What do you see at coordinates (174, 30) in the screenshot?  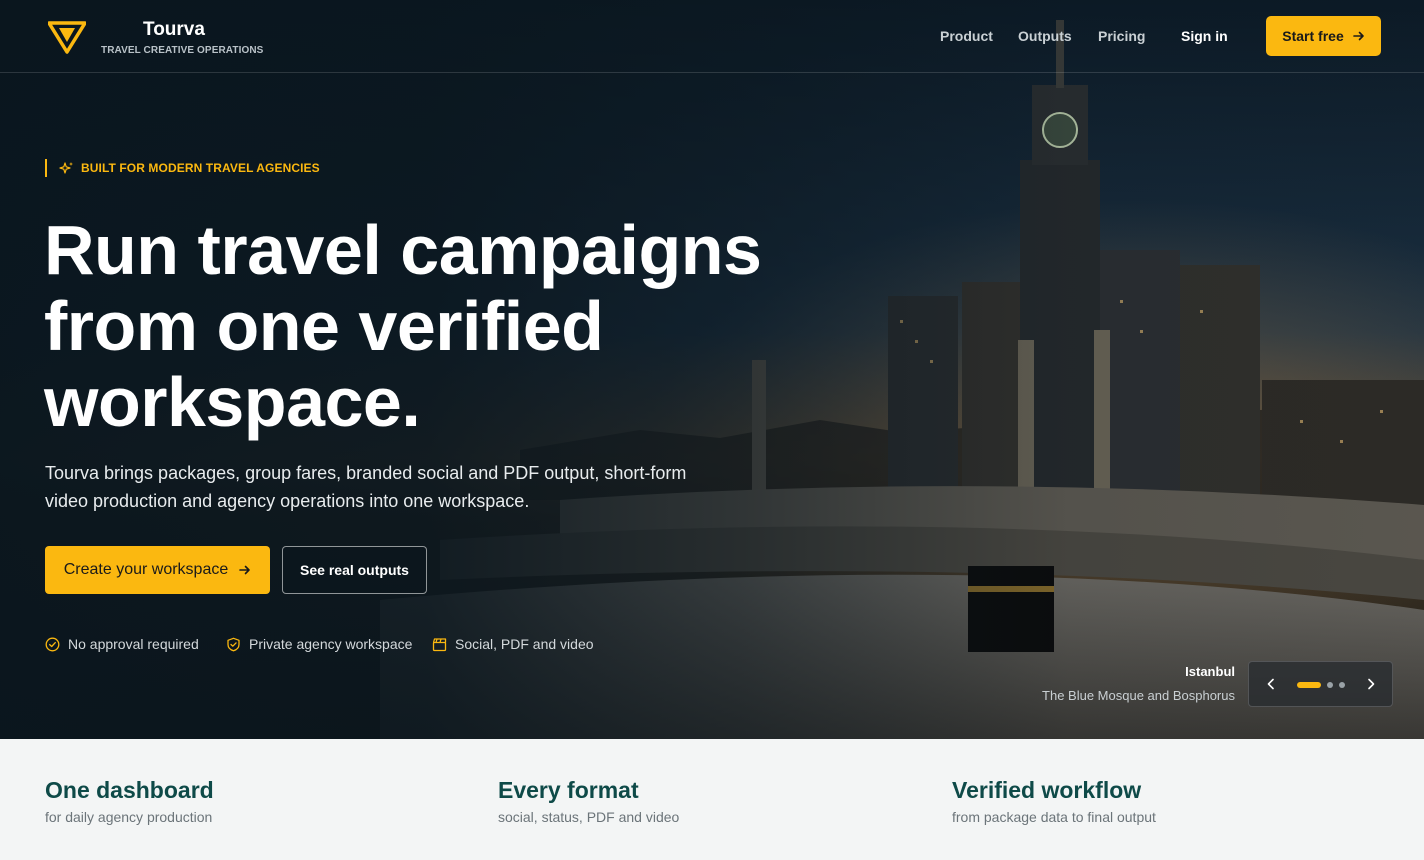 I see `brand-name: Tourva` at bounding box center [174, 30].